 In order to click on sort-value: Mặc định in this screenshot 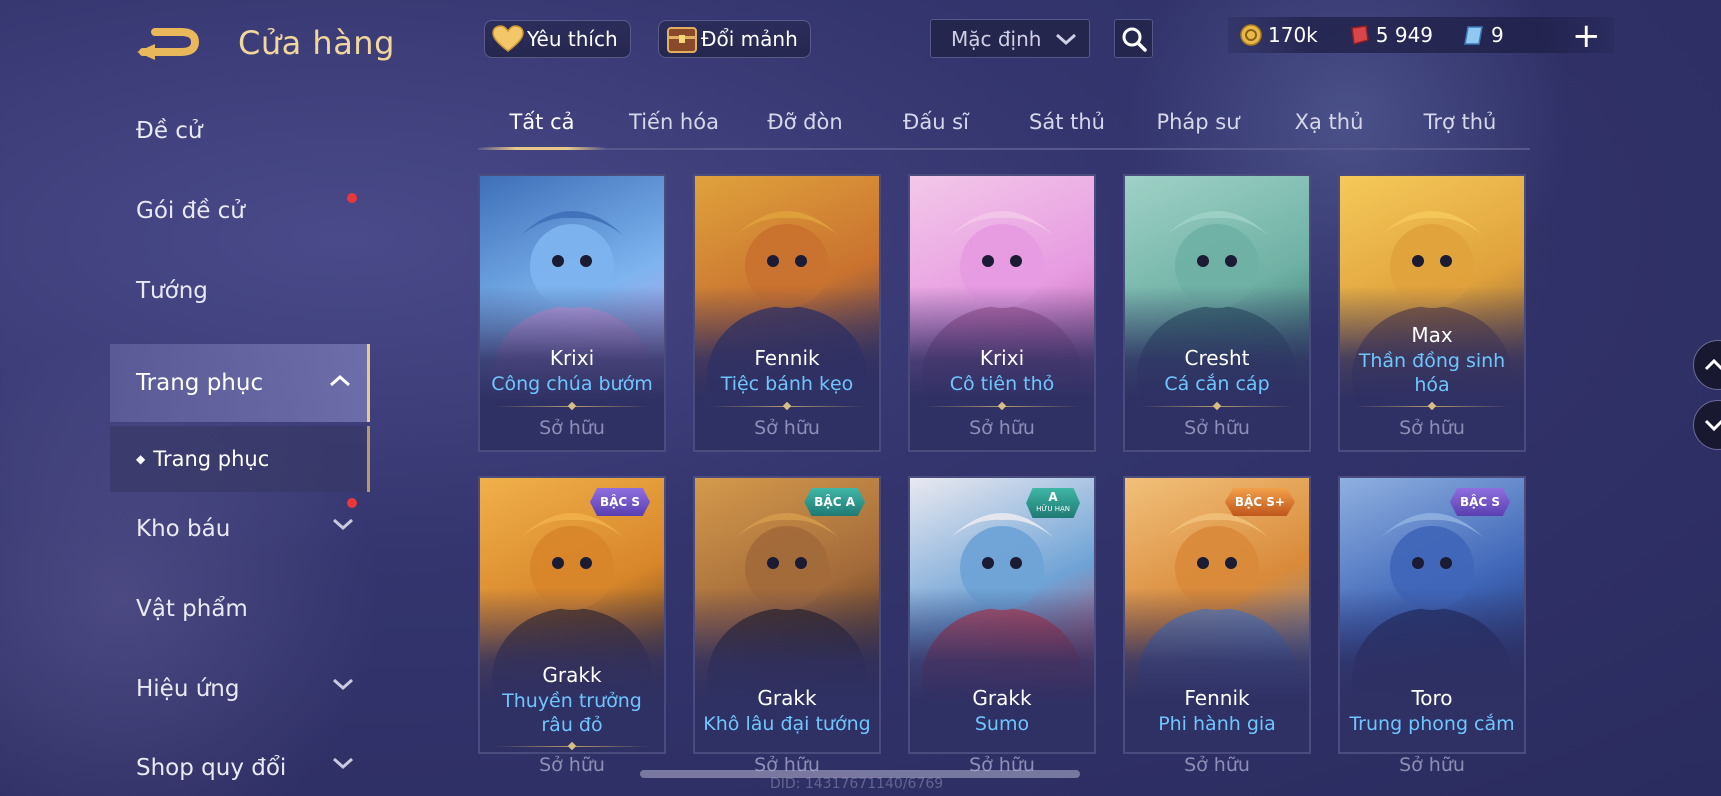, I will do `click(996, 38)`.